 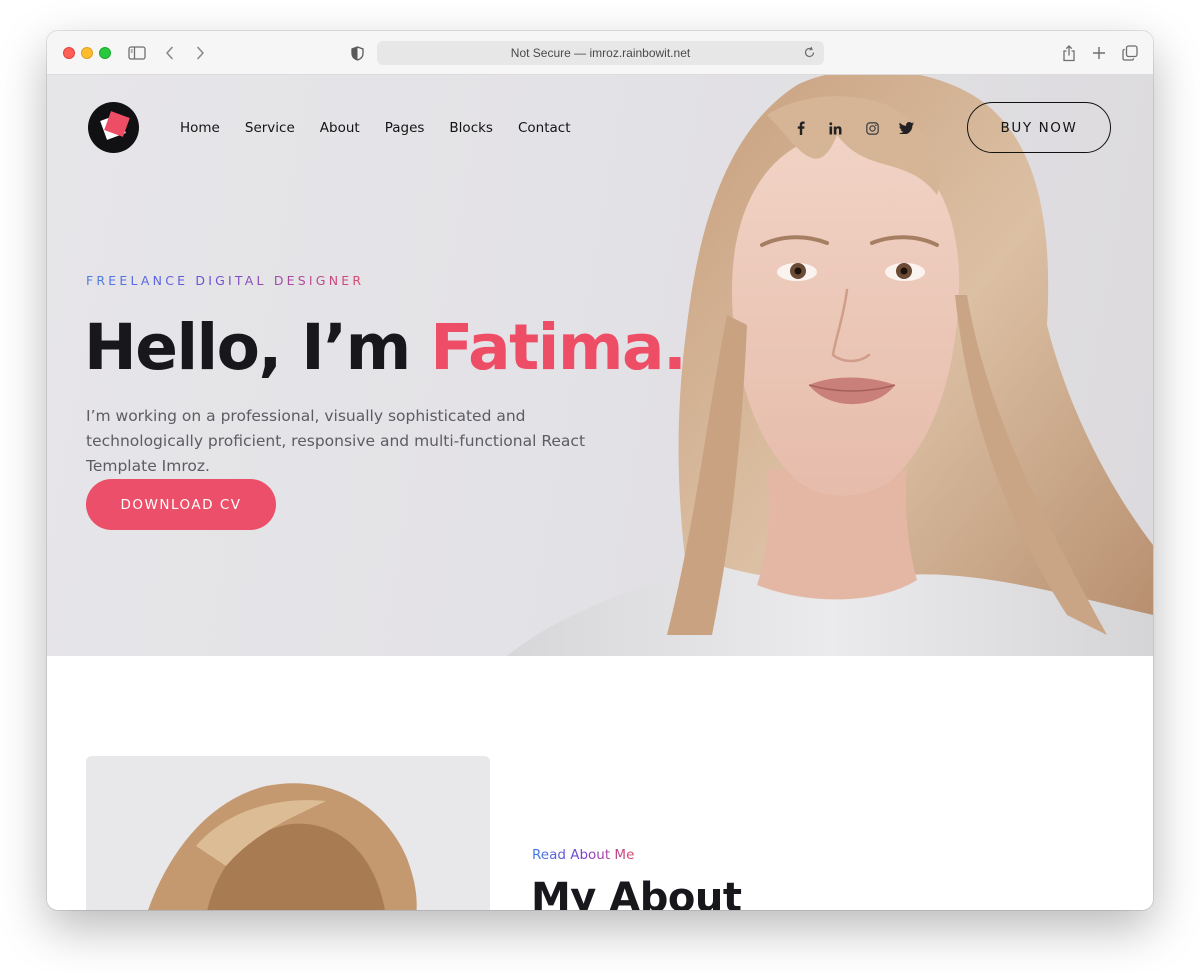 I want to click on new-tab-icon, so click(x=1099, y=53).